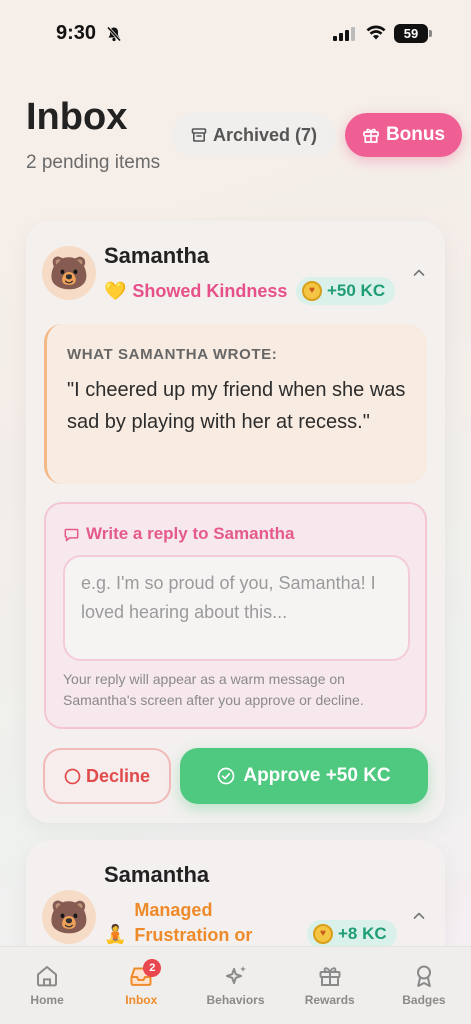 The image size is (471, 1024). I want to click on tab-label: Behaviors, so click(235, 1000).